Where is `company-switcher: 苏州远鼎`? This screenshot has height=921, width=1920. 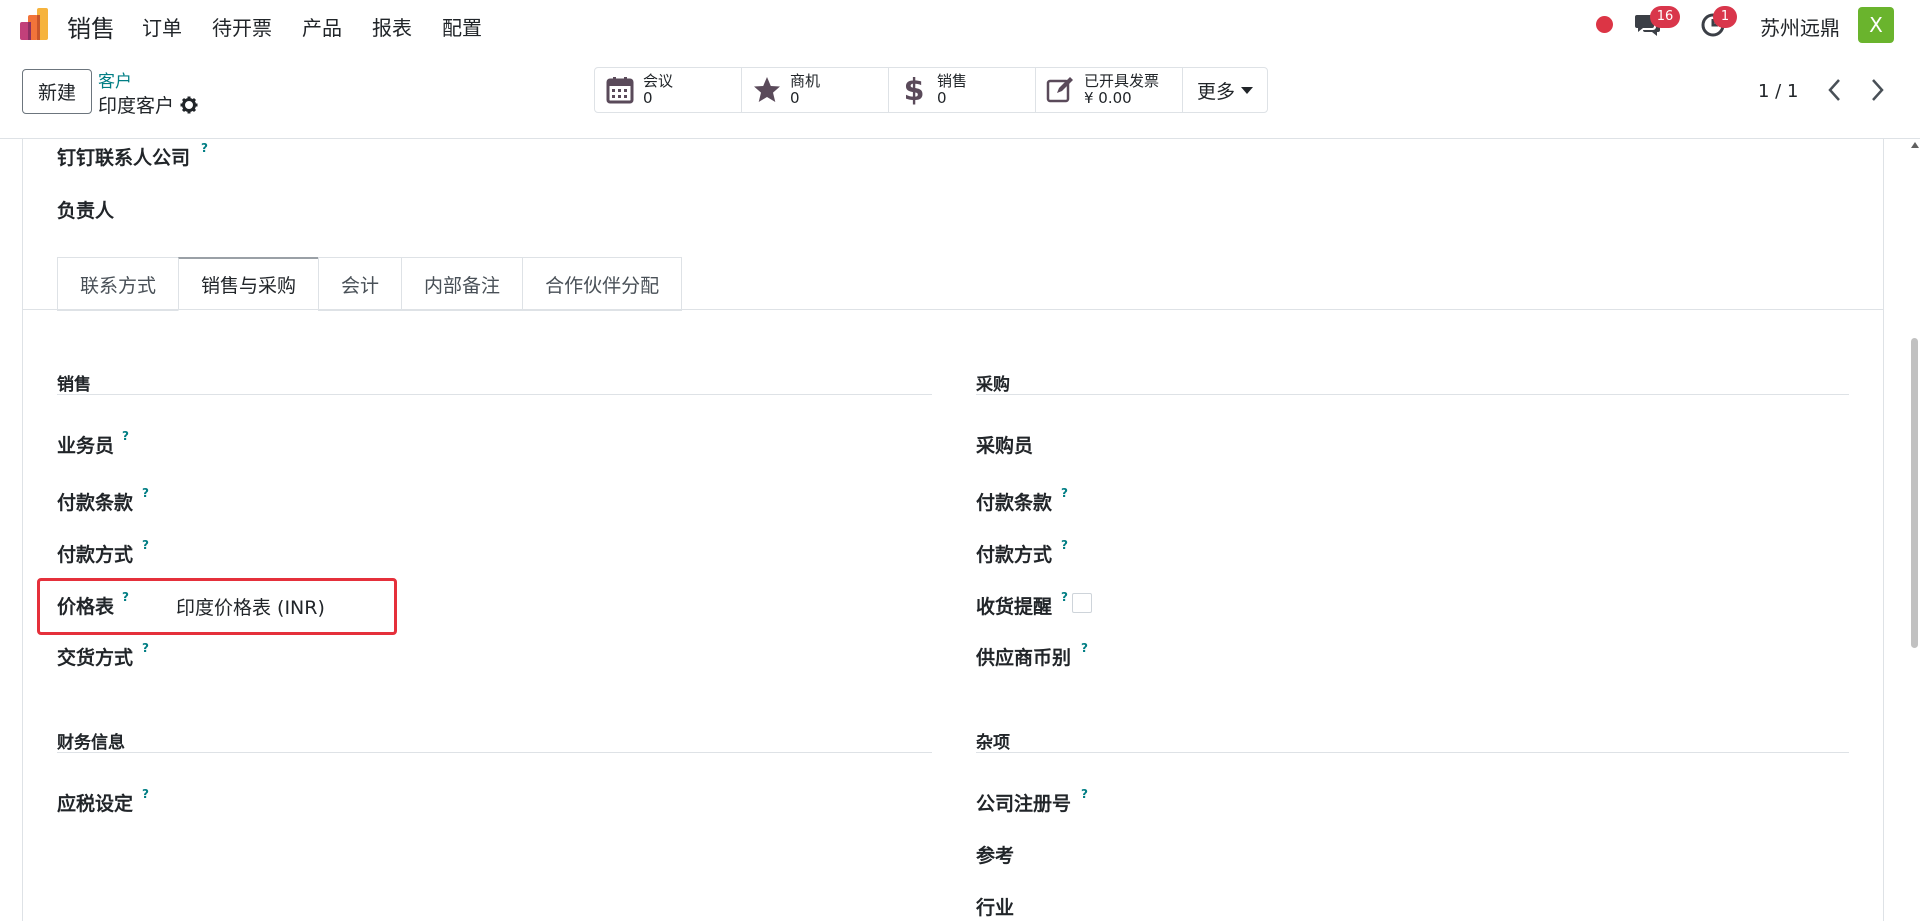 company-switcher: 苏州远鼎 is located at coordinates (1800, 26).